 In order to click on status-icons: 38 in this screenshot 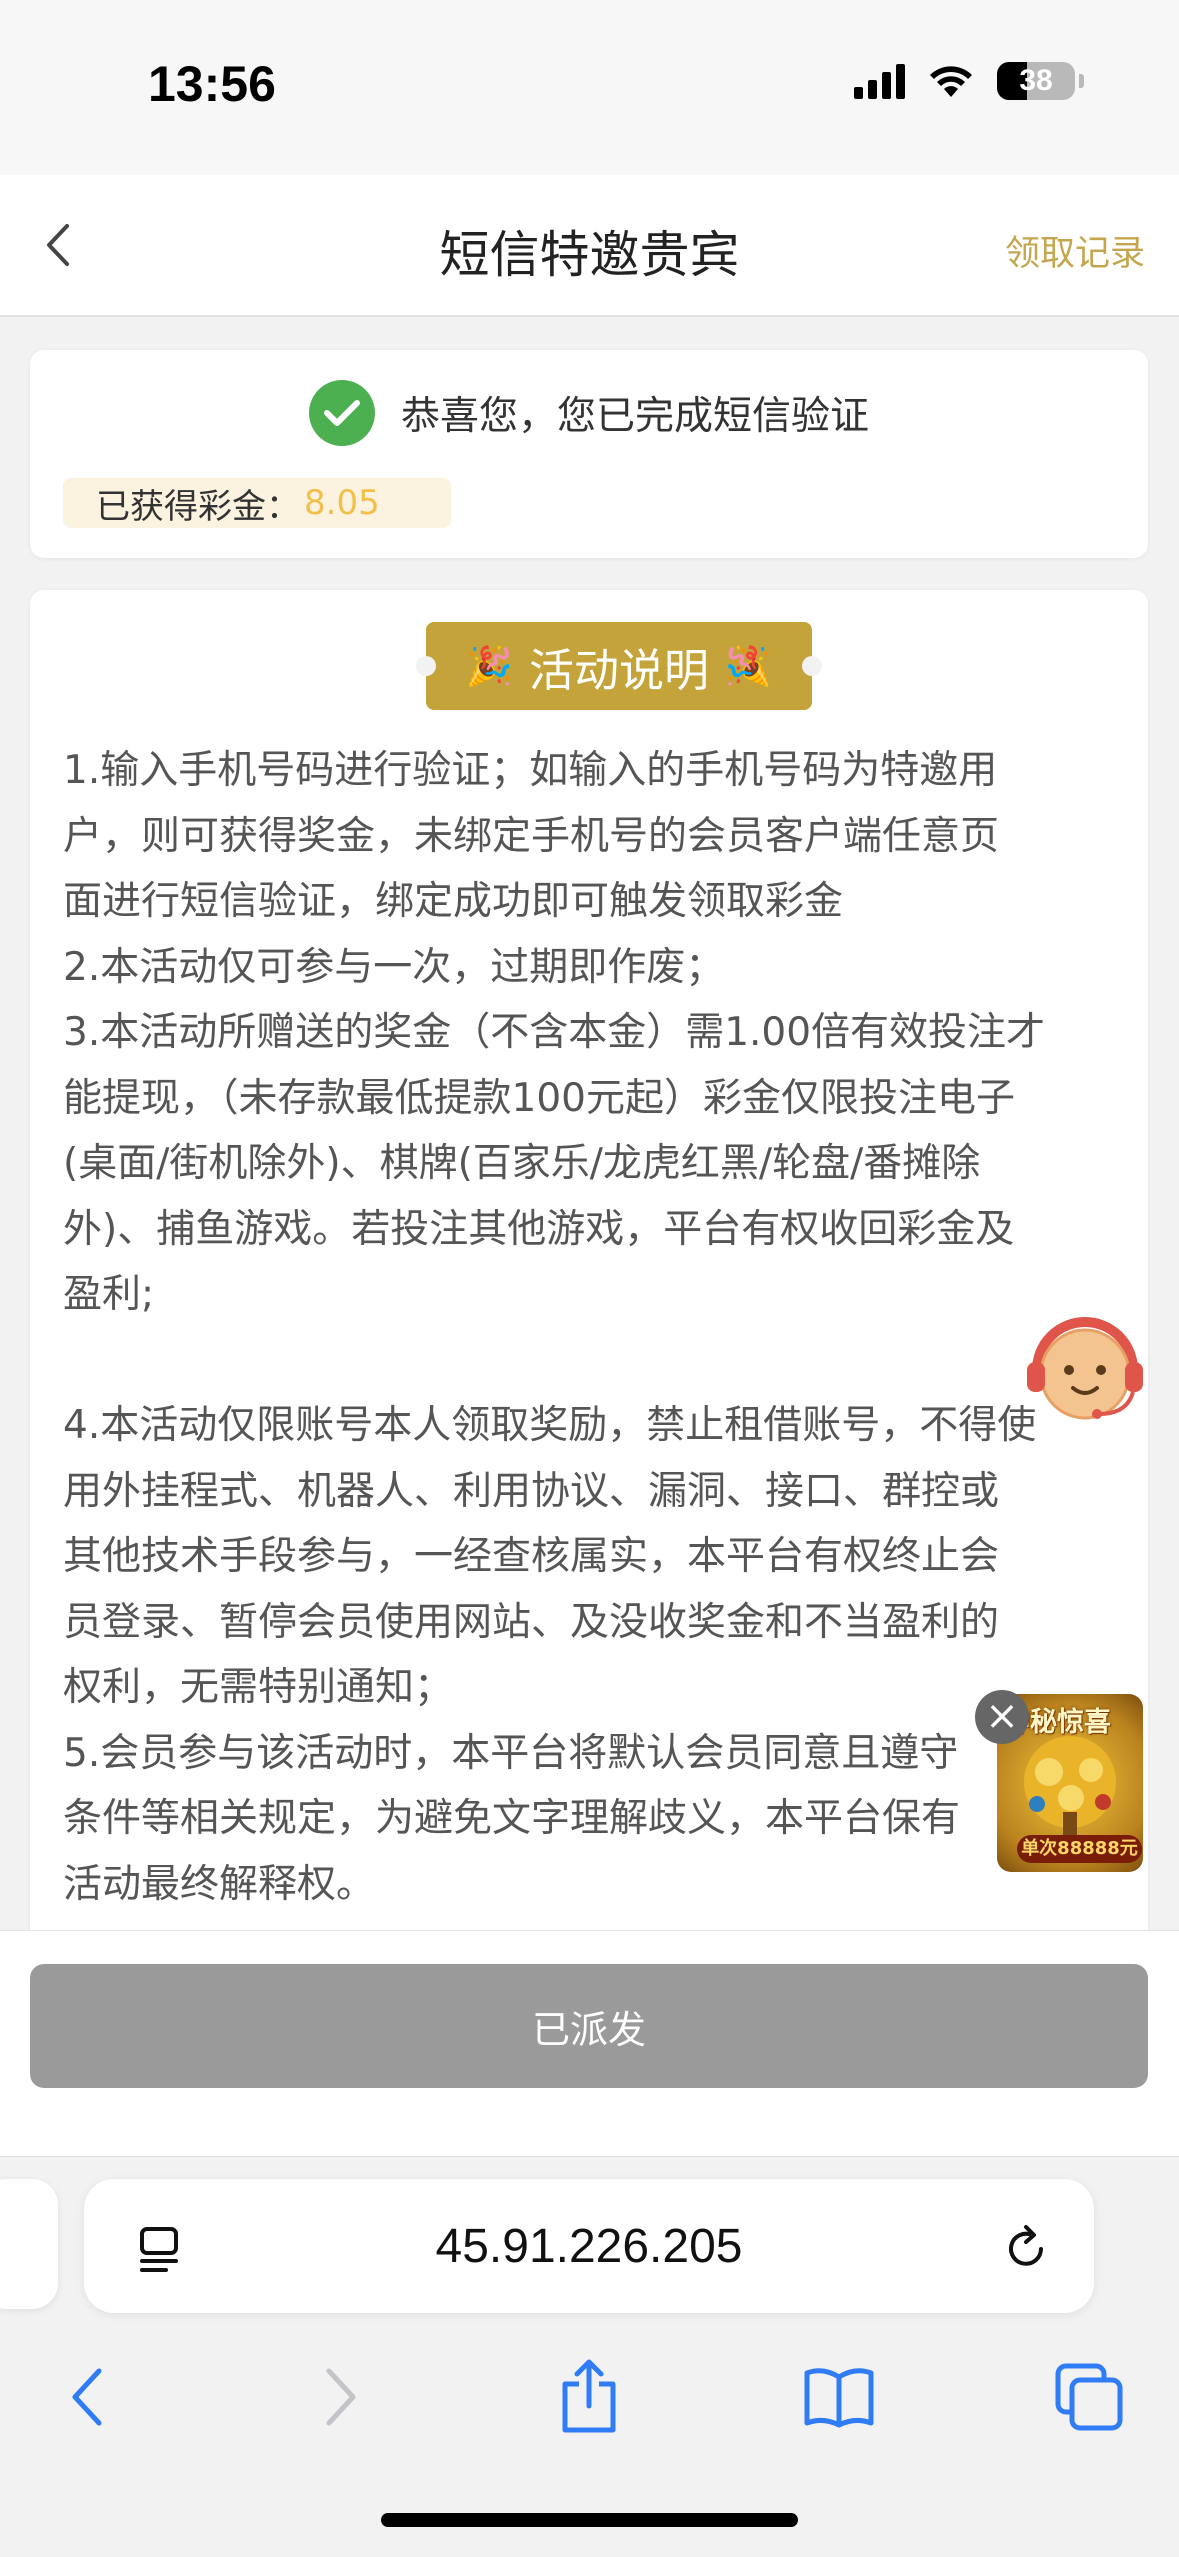, I will do `click(969, 81)`.